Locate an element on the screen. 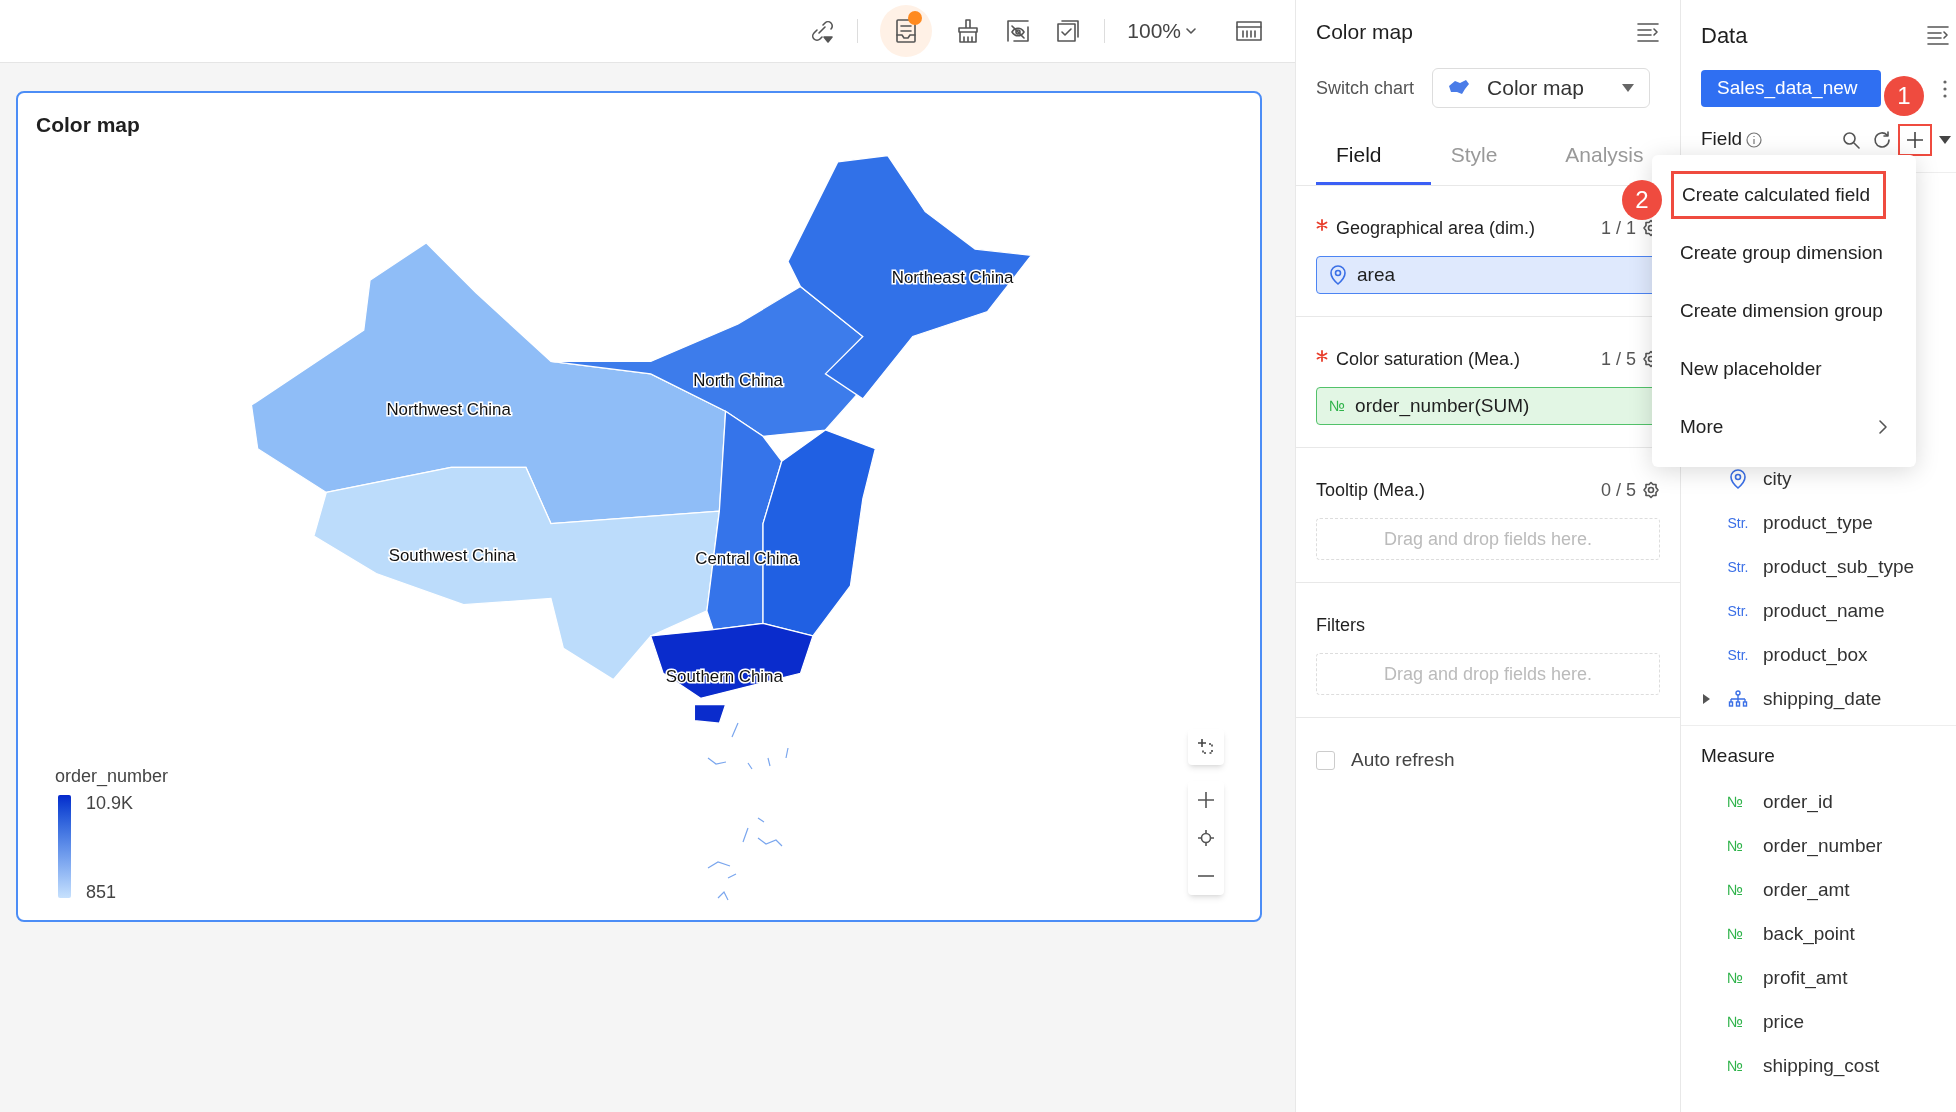 Image resolution: width=1956 pixels, height=1112 pixels. dimension-field-item: city is located at coordinates (1818, 479).